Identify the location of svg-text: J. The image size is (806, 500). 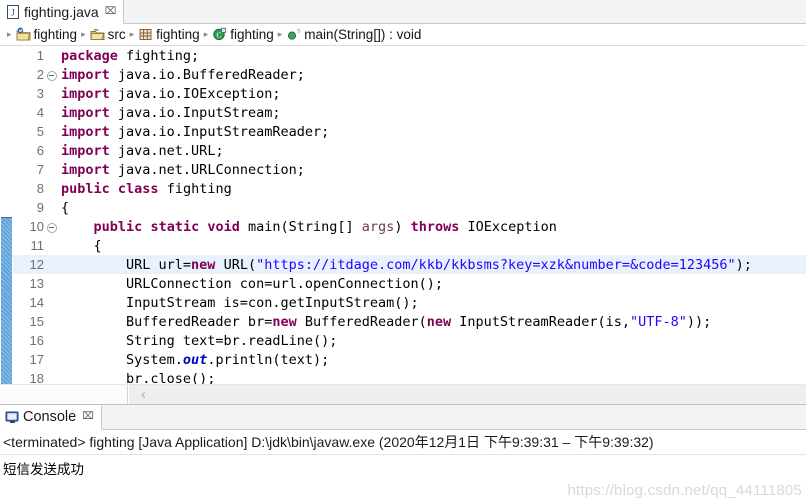
(13, 12).